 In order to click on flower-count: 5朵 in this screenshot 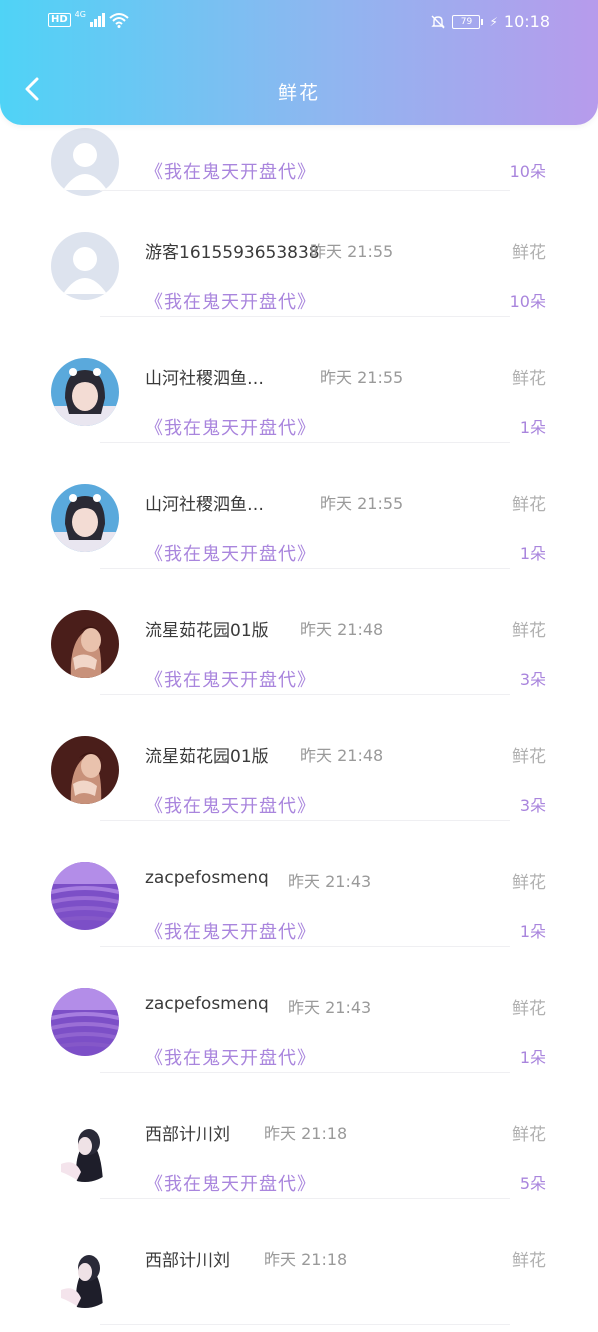, I will do `click(532, 1183)`.